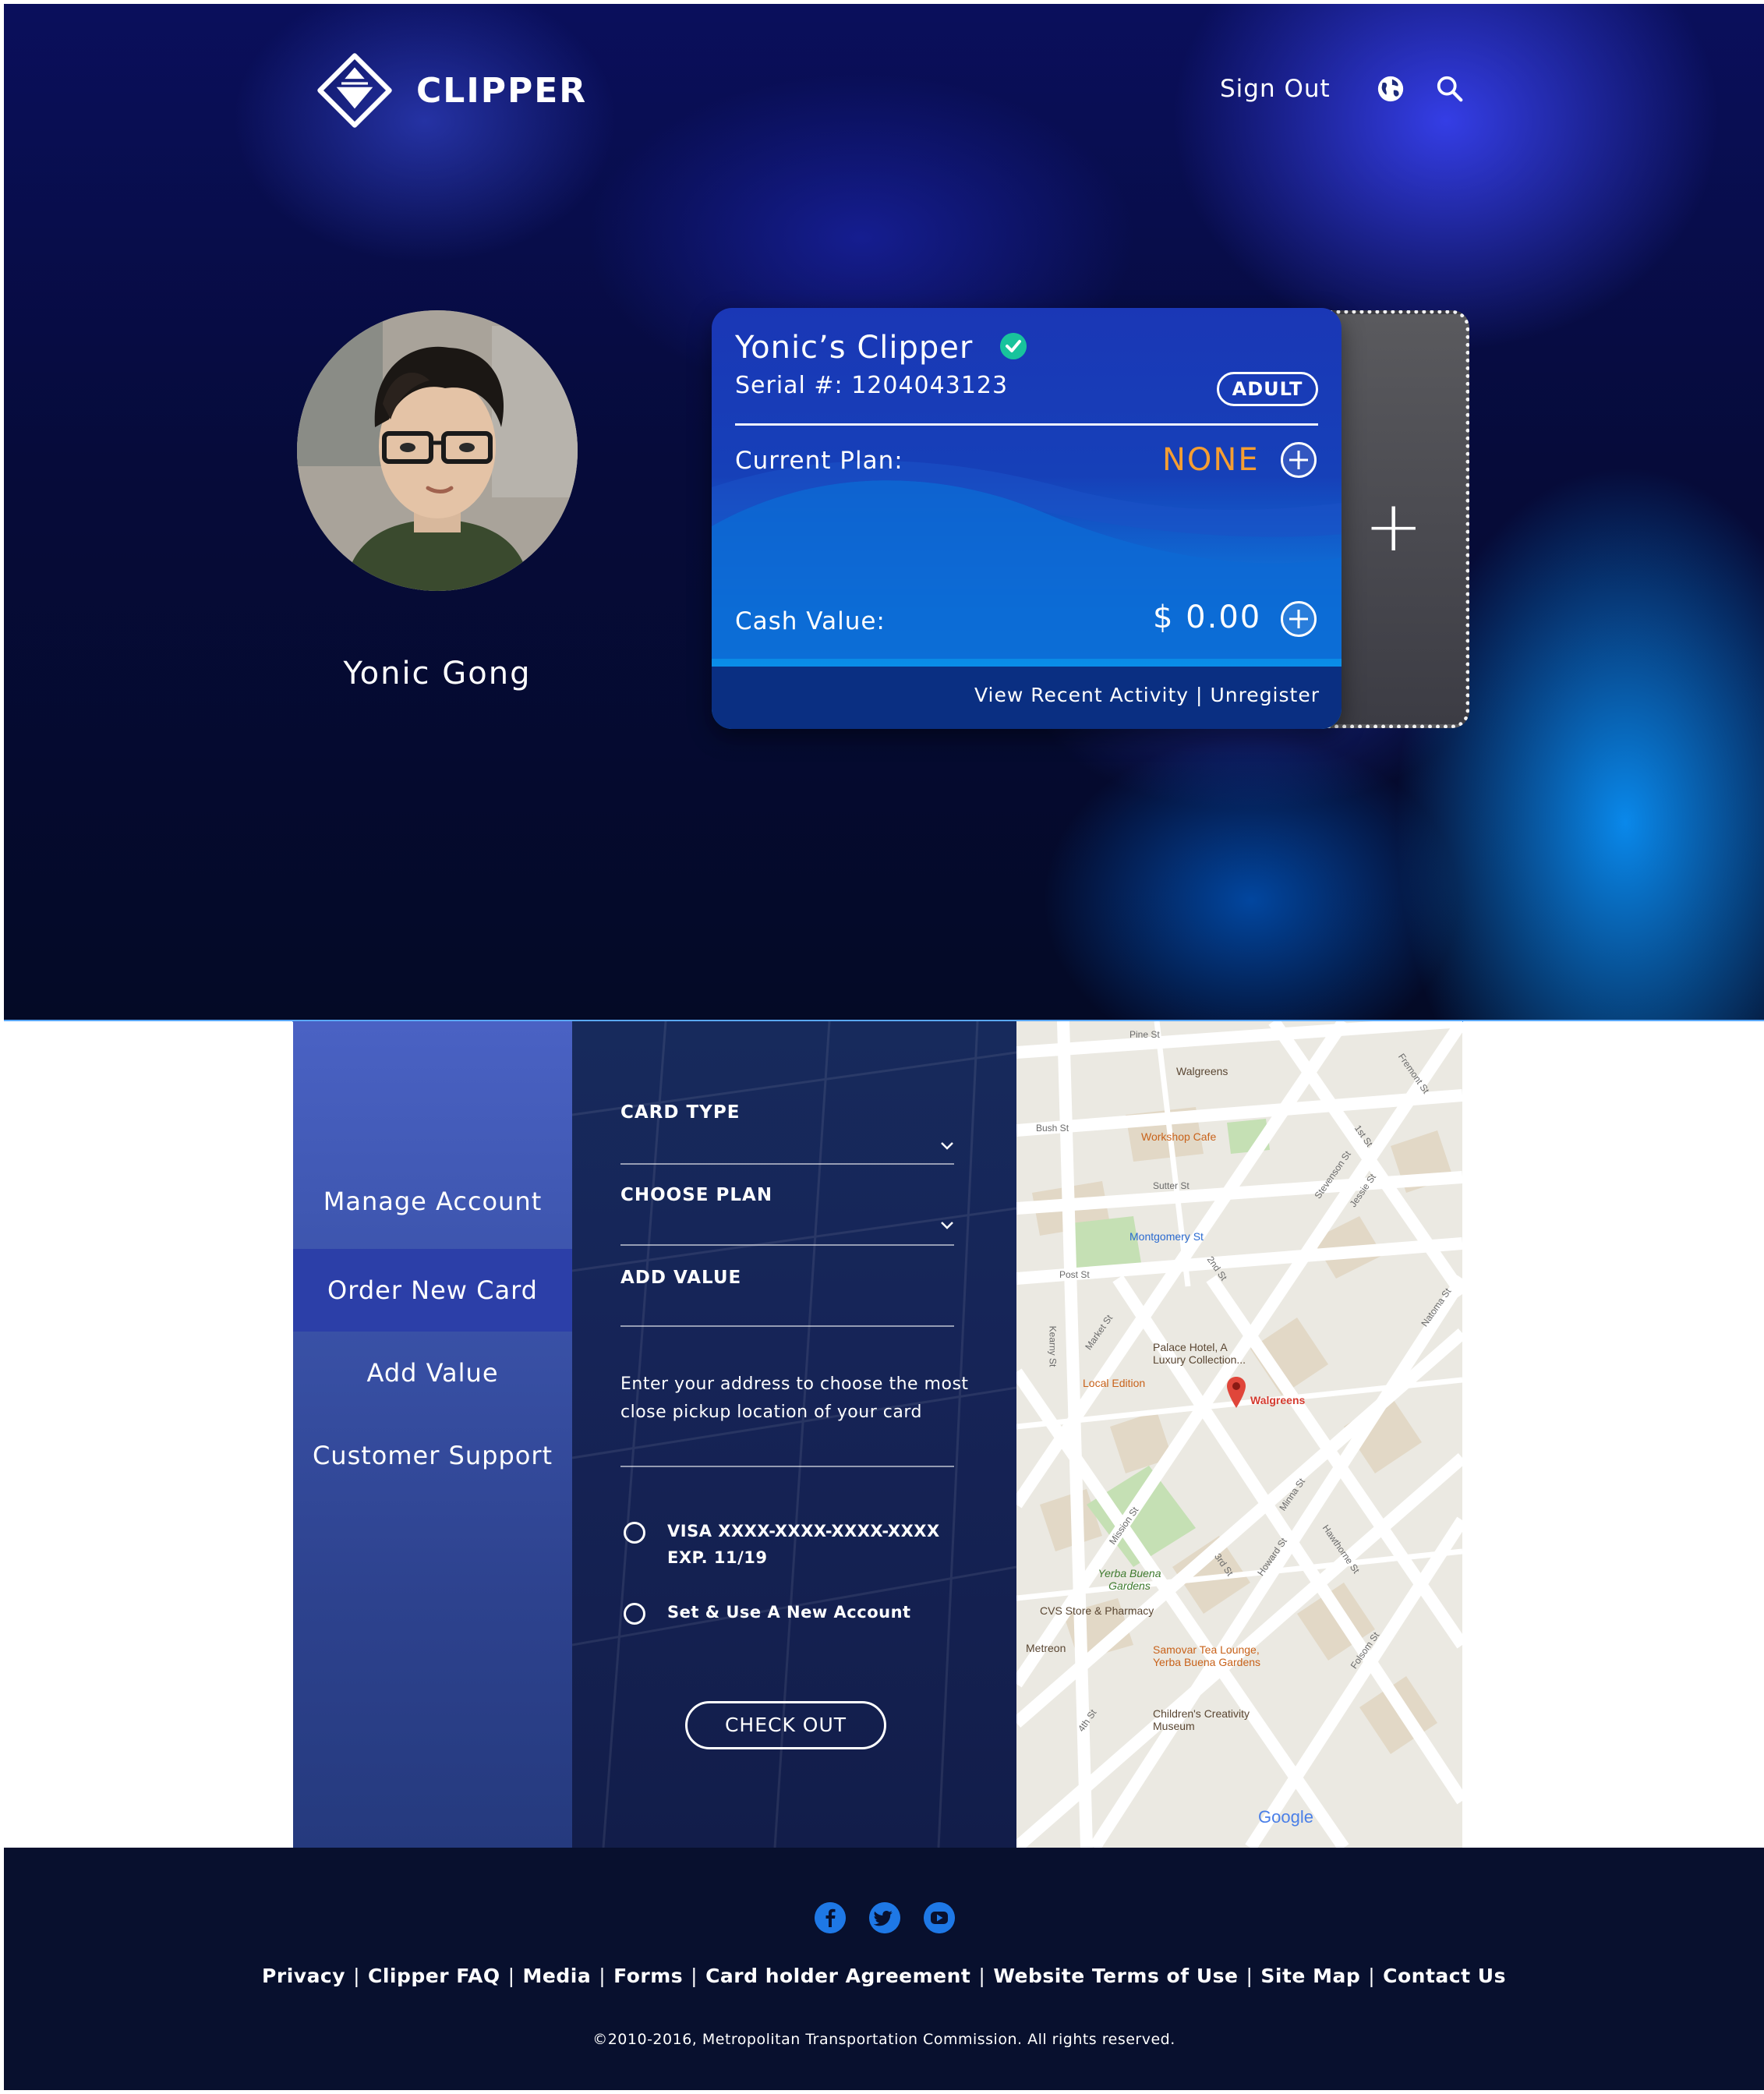 Image resolution: width=1764 pixels, height=2094 pixels. I want to click on card-links: View Recent Activity | Unregister, so click(1147, 695).